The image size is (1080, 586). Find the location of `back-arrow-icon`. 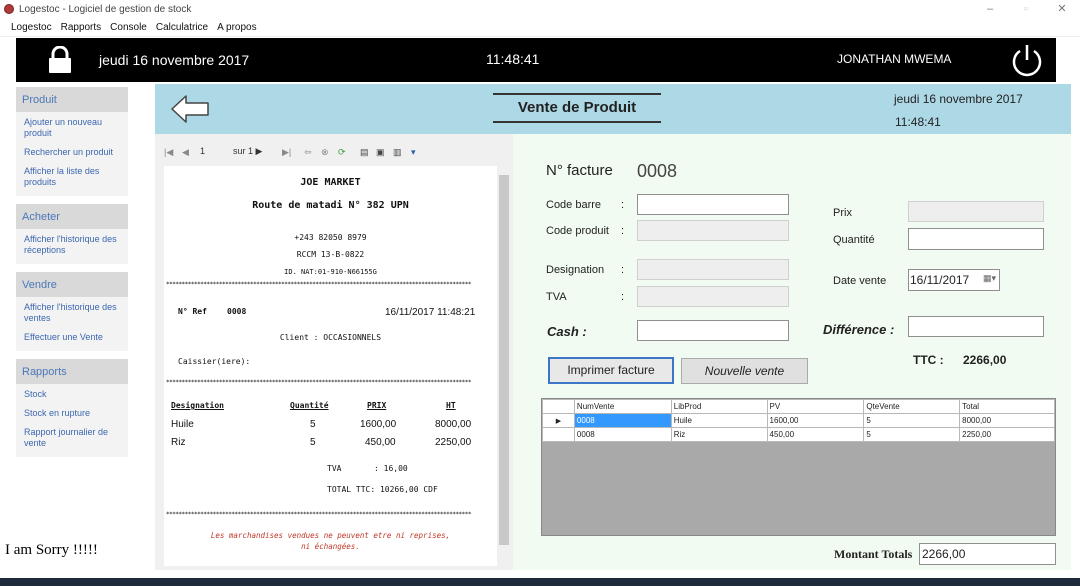

back-arrow-icon is located at coordinates (190, 109).